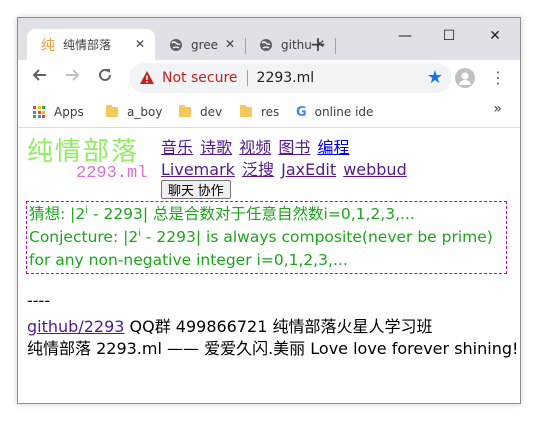 Image resolution: width=540 pixels, height=424 pixels. Describe the element at coordinates (258, 169) in the screenshot. I see `nav-link-search: 泛搜` at that location.